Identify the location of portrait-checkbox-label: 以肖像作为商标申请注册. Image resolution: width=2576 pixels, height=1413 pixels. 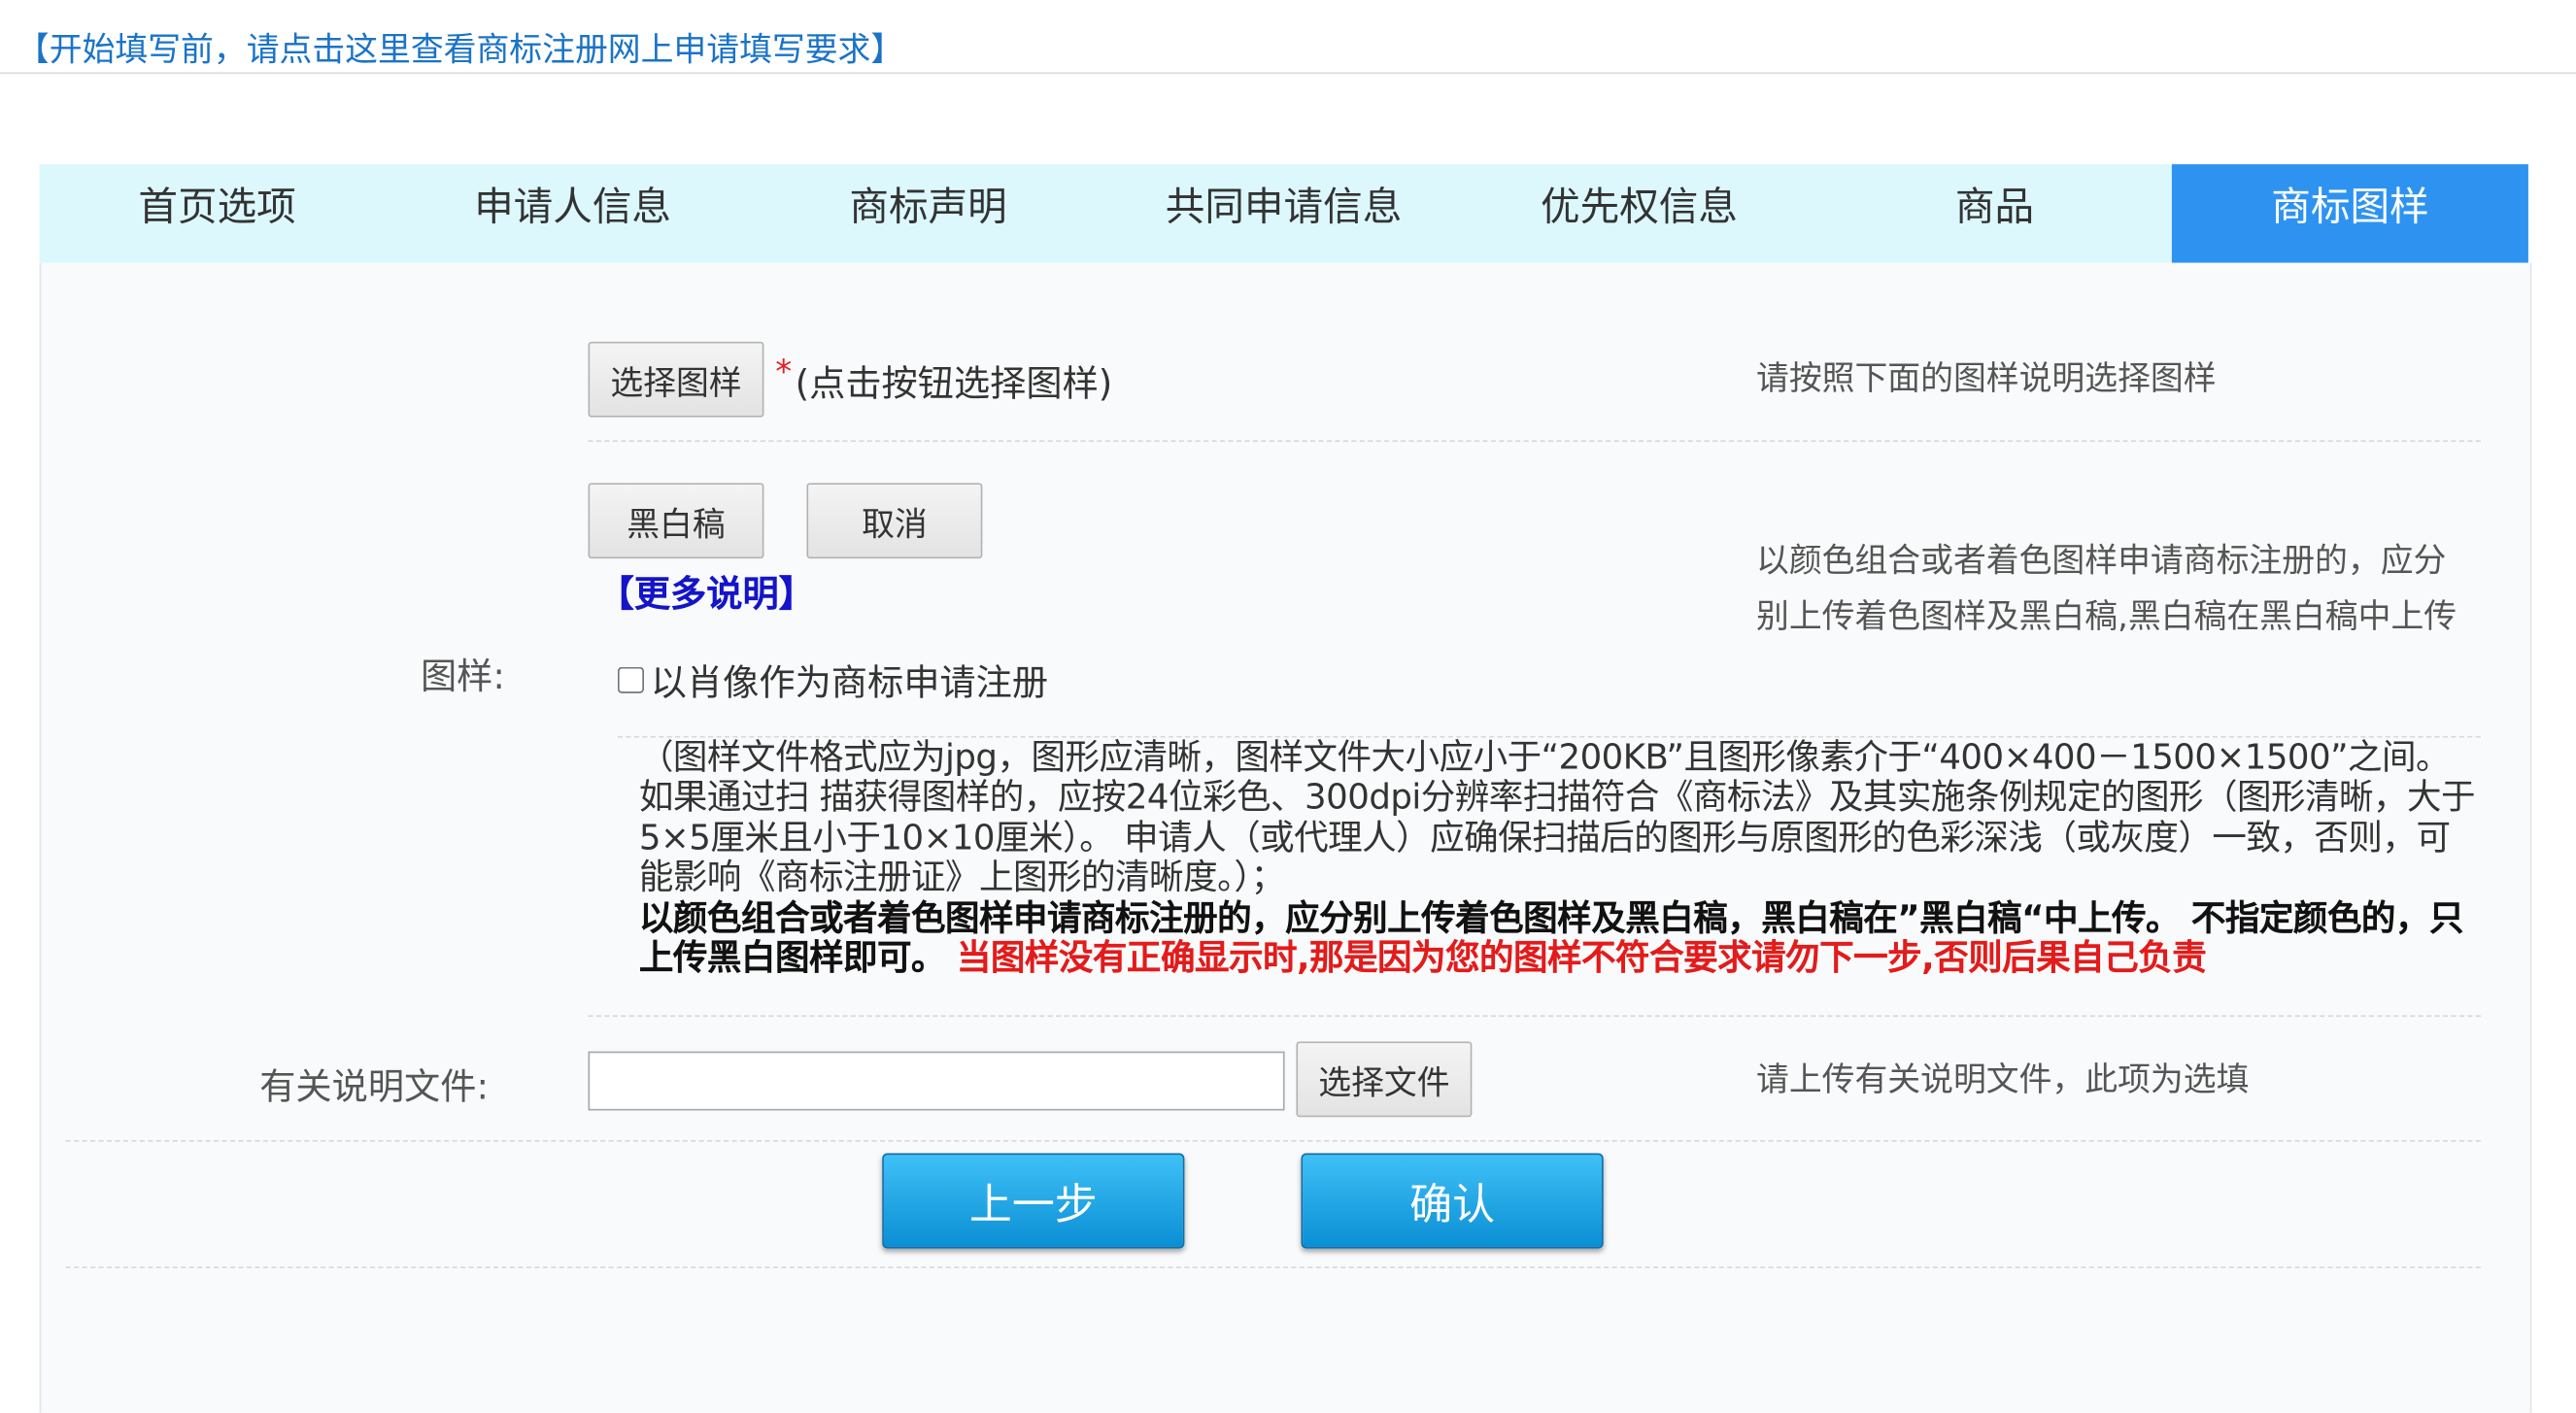
(849, 684).